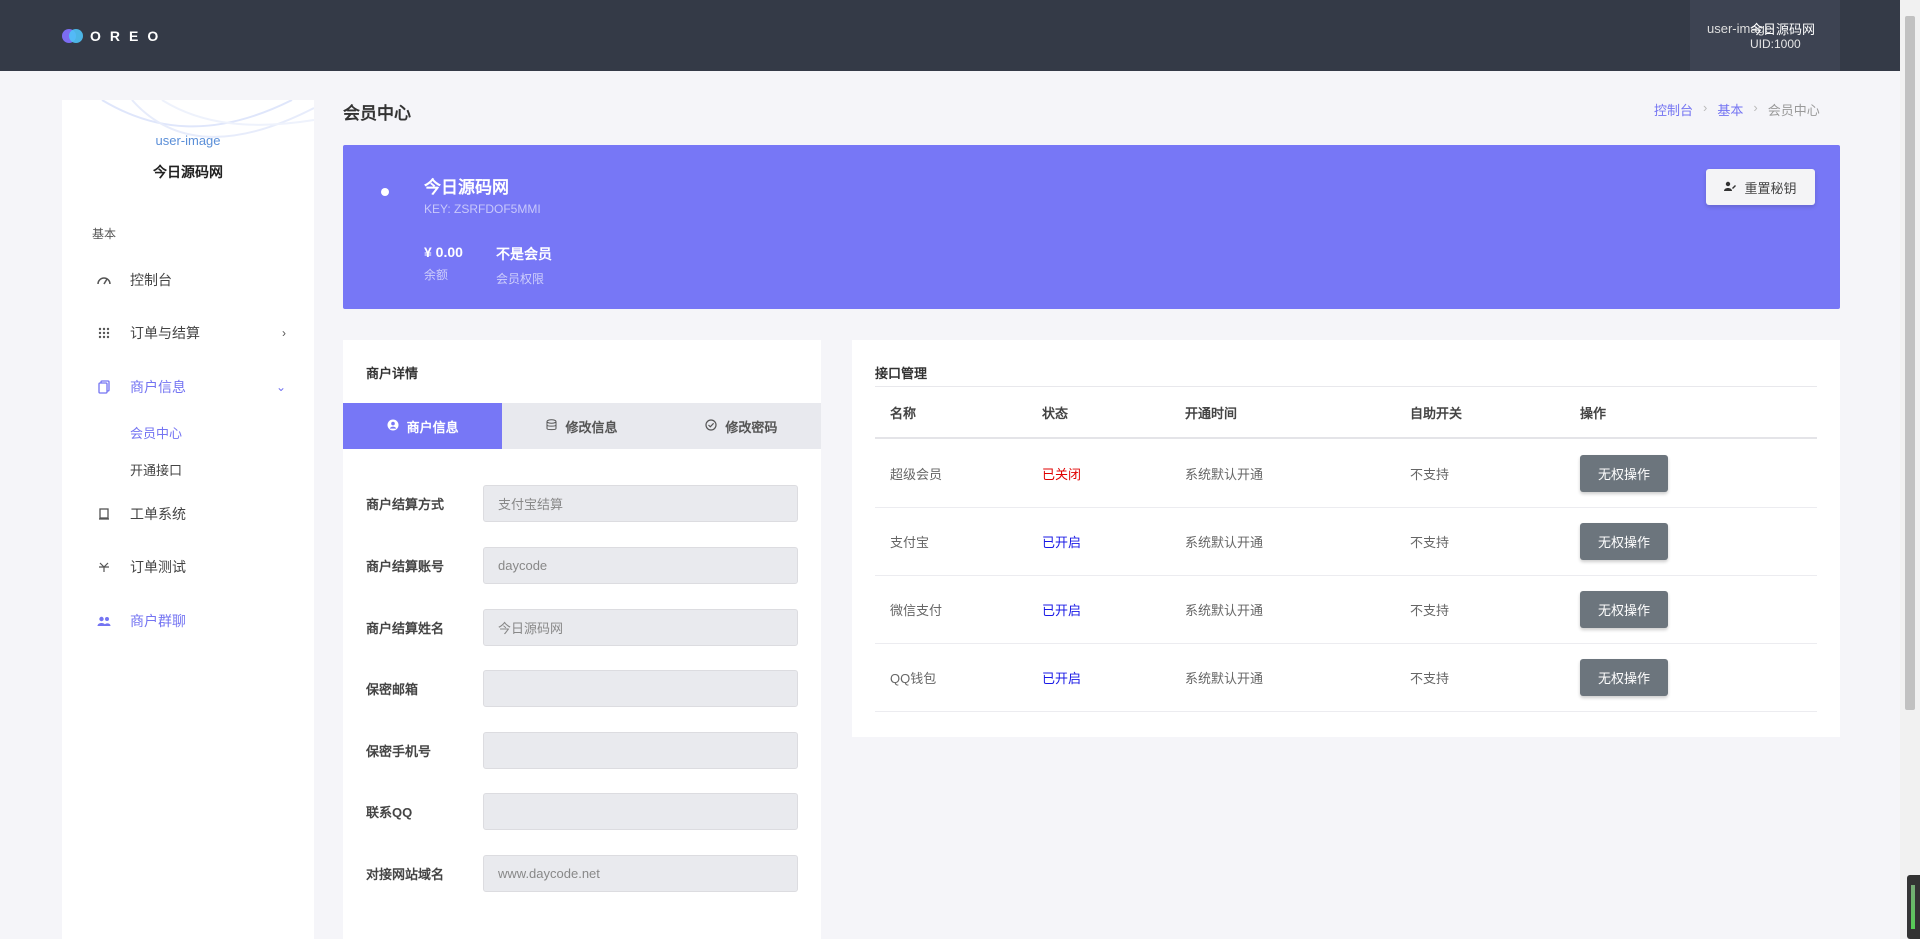 Image resolution: width=1920 pixels, height=939 pixels. What do you see at coordinates (1730, 109) in the screenshot?
I see `breadcrumb-basic: 基本` at bounding box center [1730, 109].